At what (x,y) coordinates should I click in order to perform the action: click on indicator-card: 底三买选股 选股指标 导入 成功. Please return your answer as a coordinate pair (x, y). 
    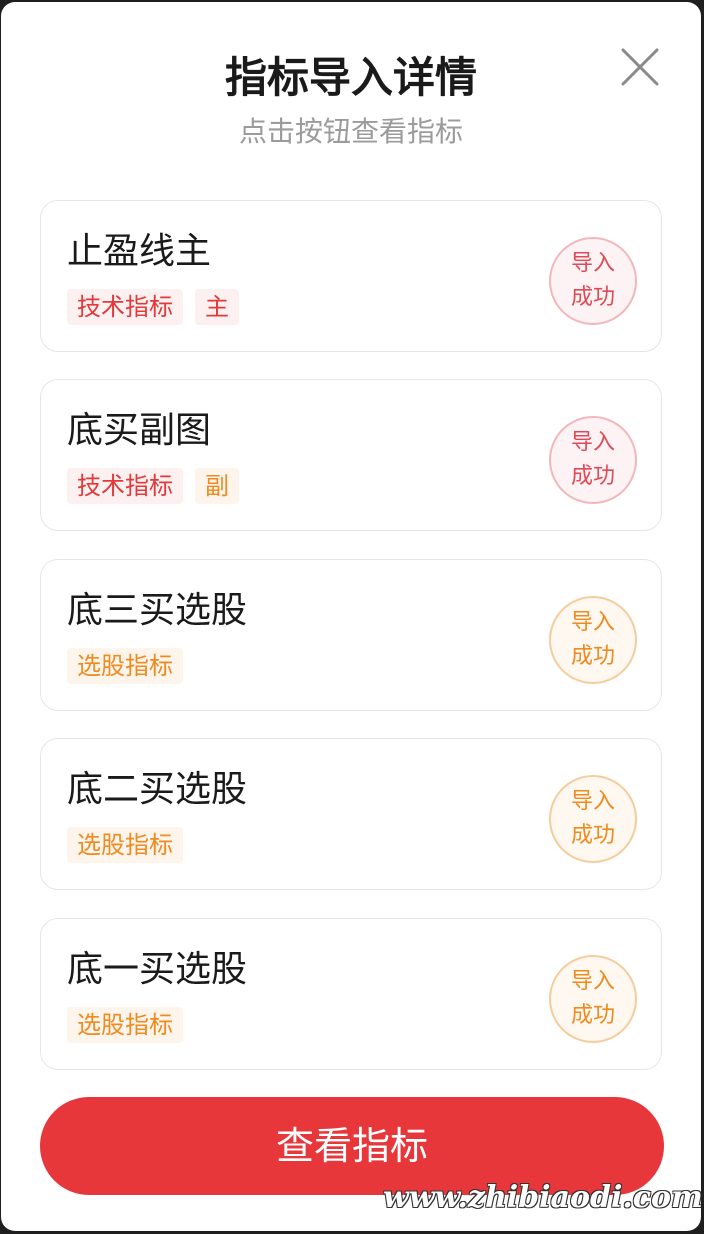
    Looking at the image, I should click on (351, 635).